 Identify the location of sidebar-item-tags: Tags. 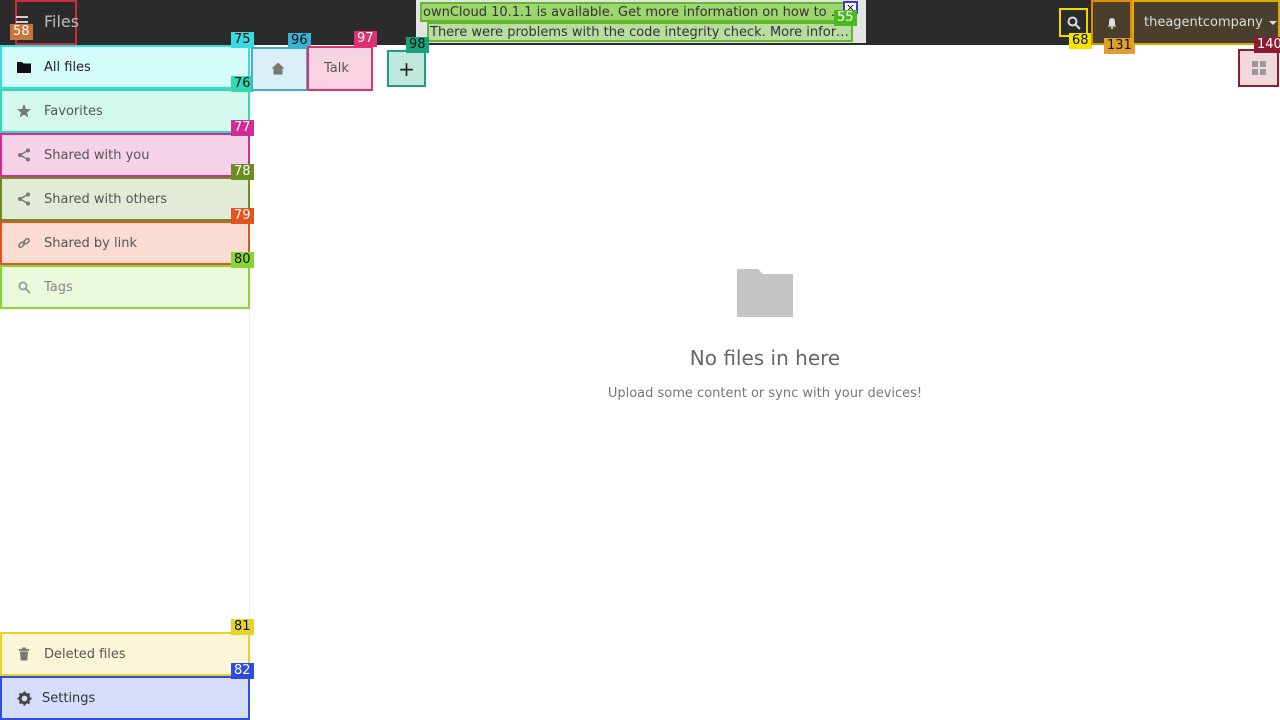
(125, 287).